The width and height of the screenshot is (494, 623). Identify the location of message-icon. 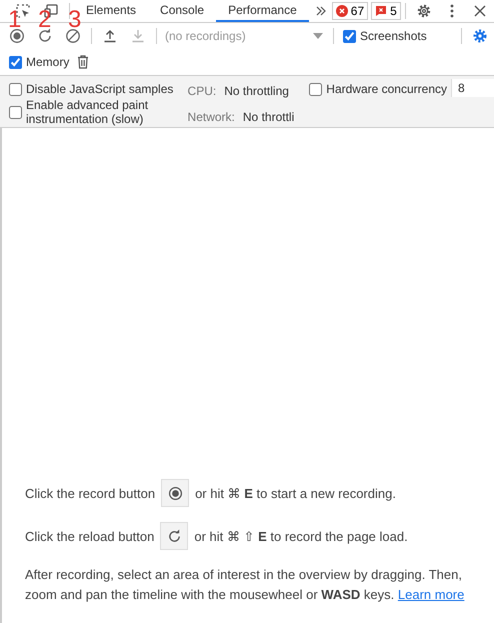
(381, 11).